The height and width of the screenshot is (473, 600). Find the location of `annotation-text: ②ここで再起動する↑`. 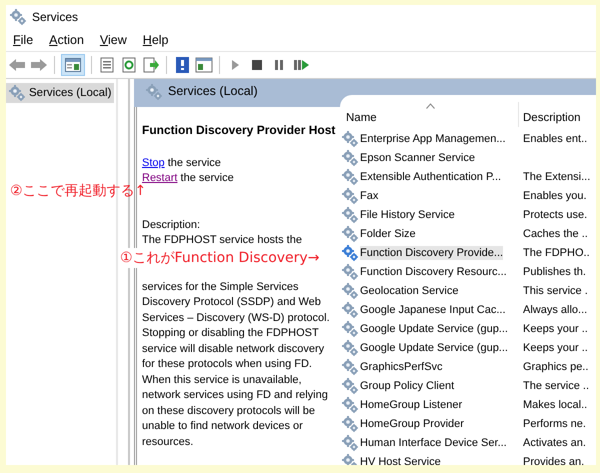

annotation-text: ②ここで再起動する↑ is located at coordinates (78, 191).